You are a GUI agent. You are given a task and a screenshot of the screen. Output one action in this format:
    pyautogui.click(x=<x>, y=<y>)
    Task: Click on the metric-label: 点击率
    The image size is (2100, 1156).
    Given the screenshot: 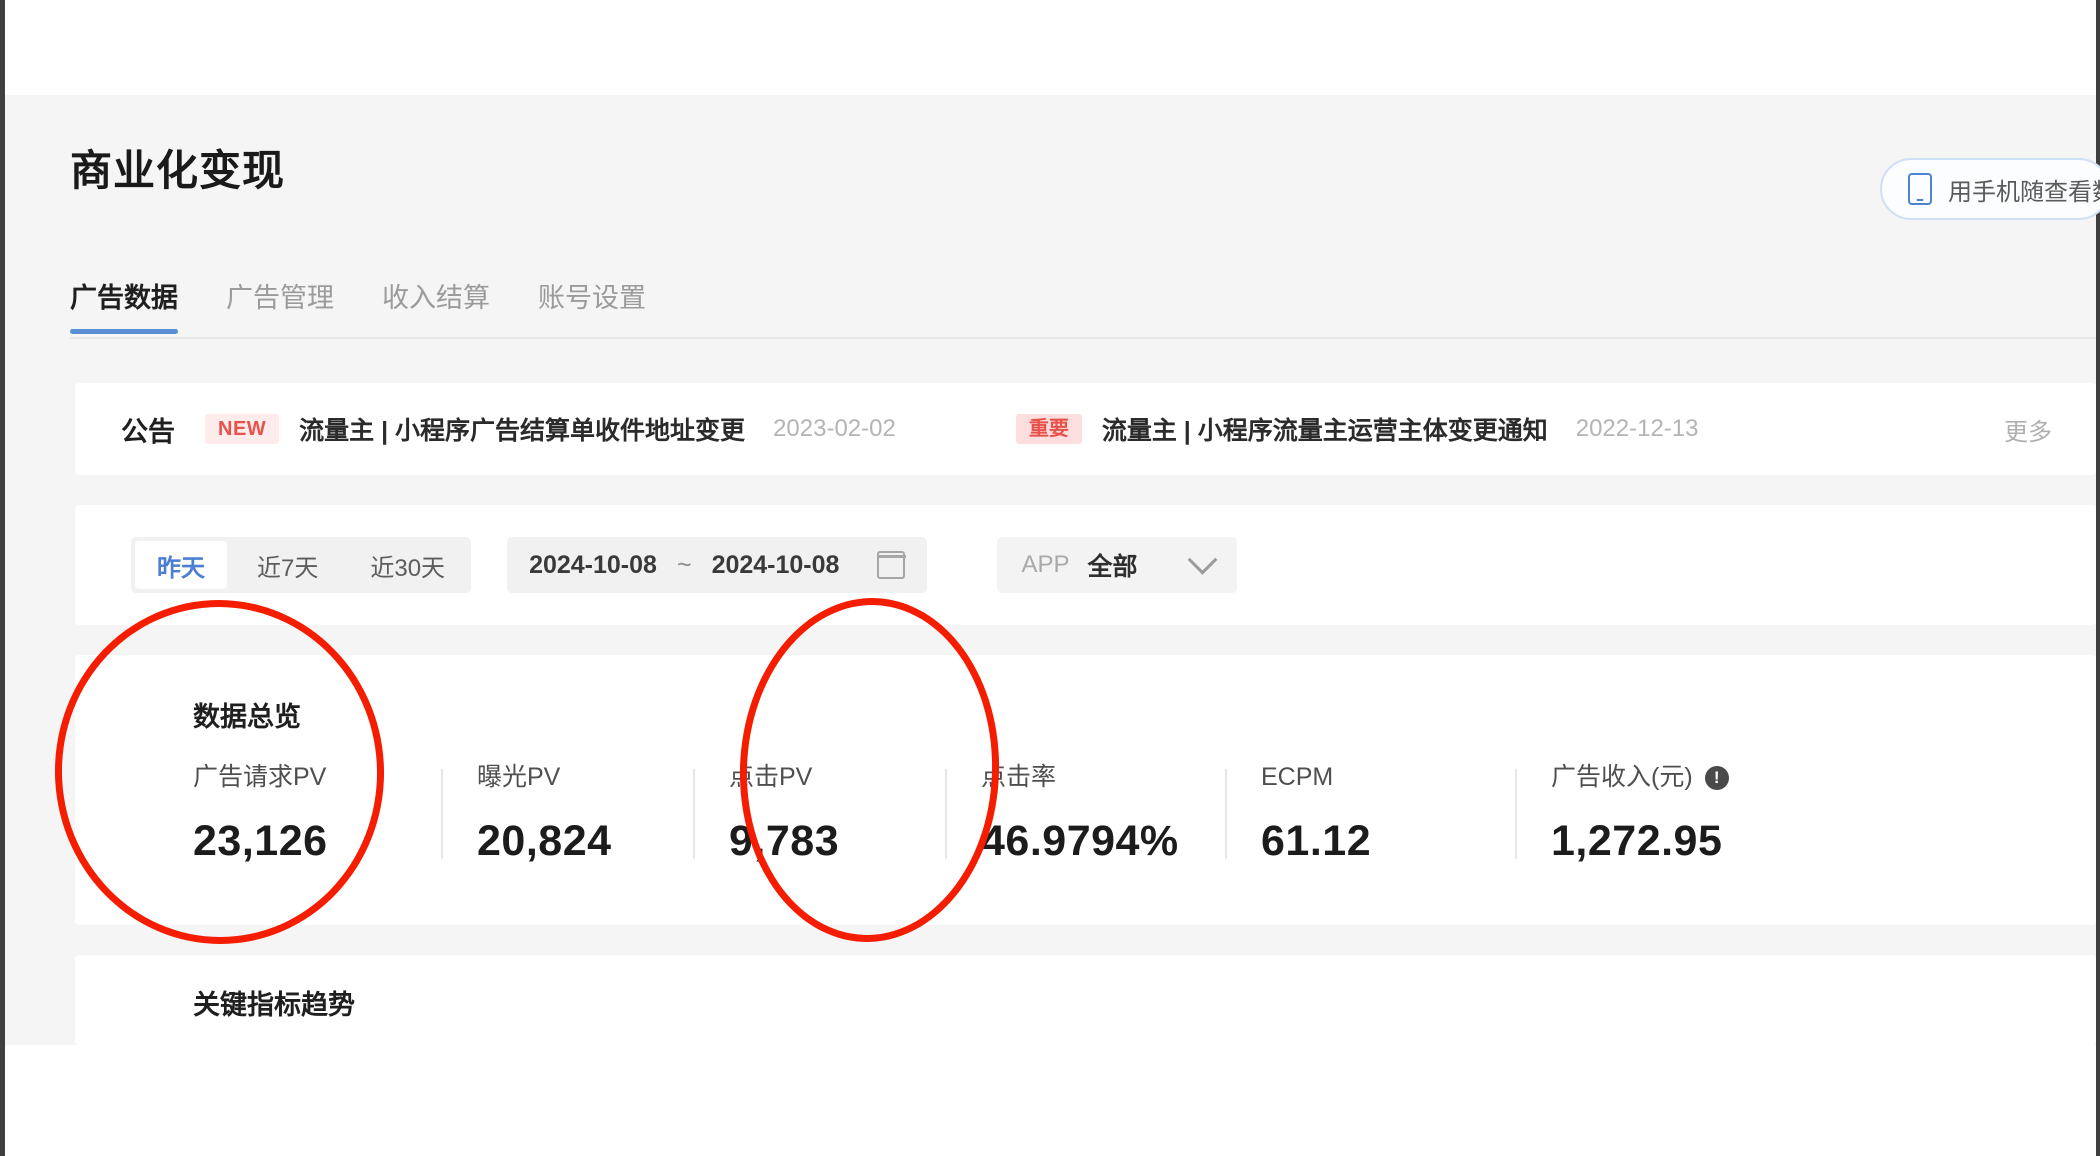 What is the action you would take?
    pyautogui.click(x=1088, y=777)
    